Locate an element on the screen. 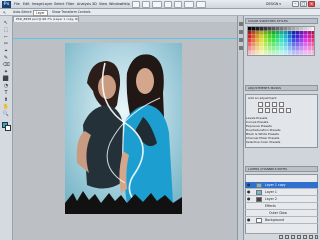 The height and width of the screenshot is (240, 320). path-selection-tool-icon: ⬆ is located at coordinates (6, 100).